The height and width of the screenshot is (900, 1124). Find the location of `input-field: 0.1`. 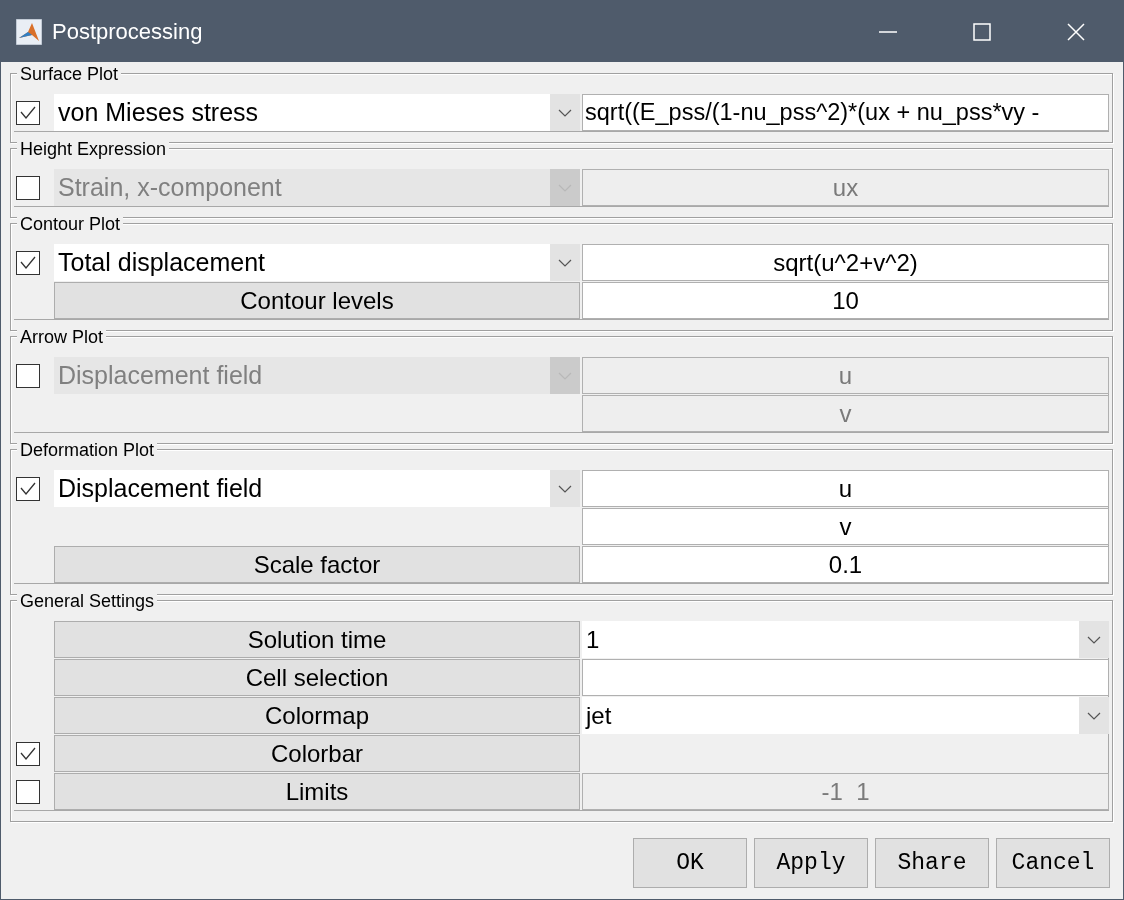

input-field: 0.1 is located at coordinates (845, 564).